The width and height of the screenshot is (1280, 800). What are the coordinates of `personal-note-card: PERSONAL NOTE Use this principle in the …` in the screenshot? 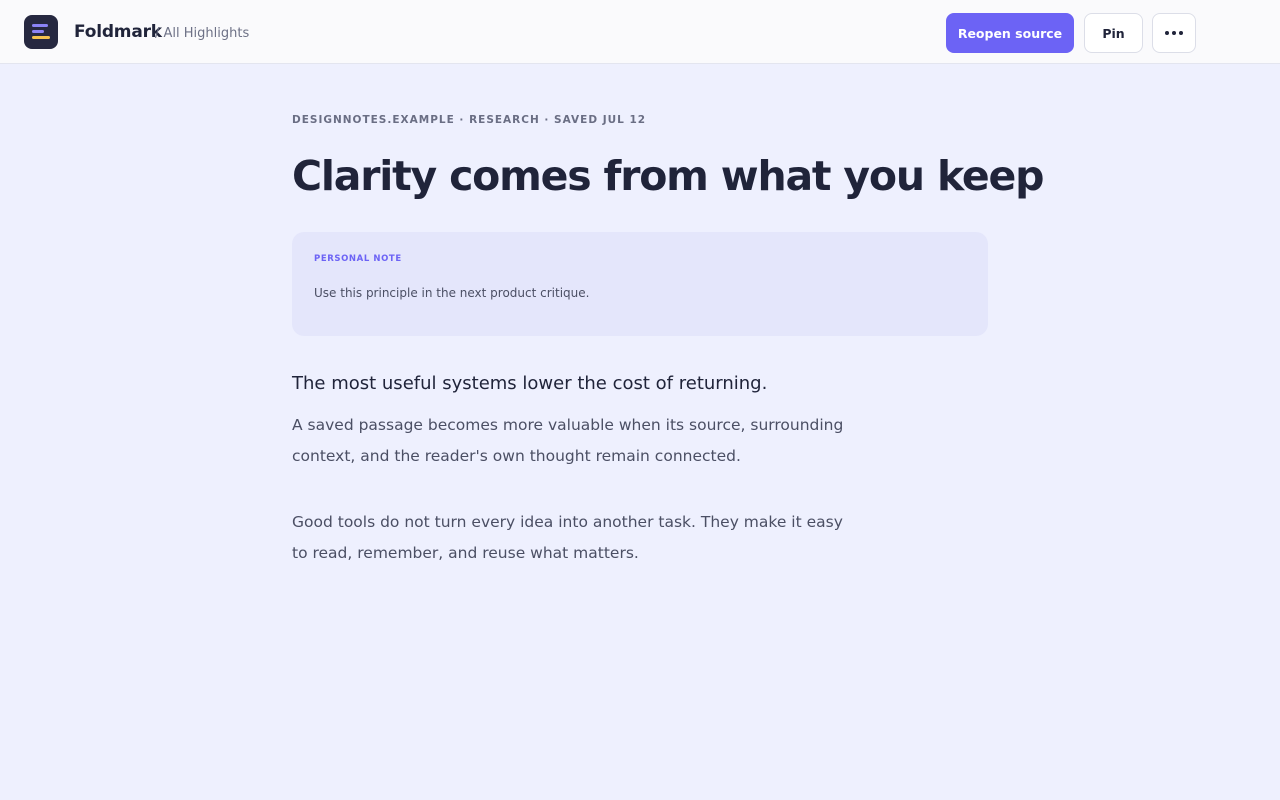 It's located at (640, 284).